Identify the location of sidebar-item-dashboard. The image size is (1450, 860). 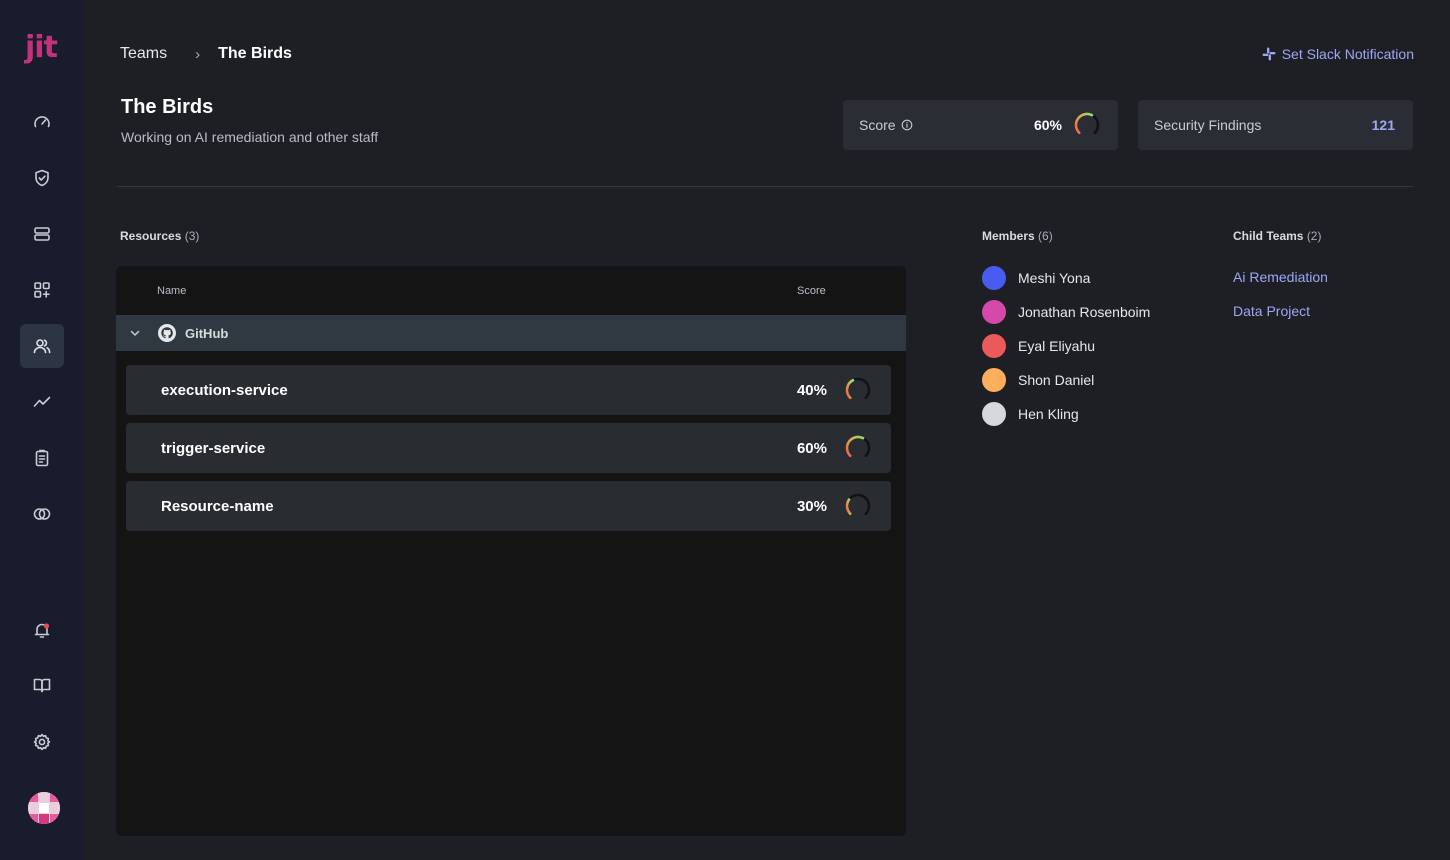
(42, 122).